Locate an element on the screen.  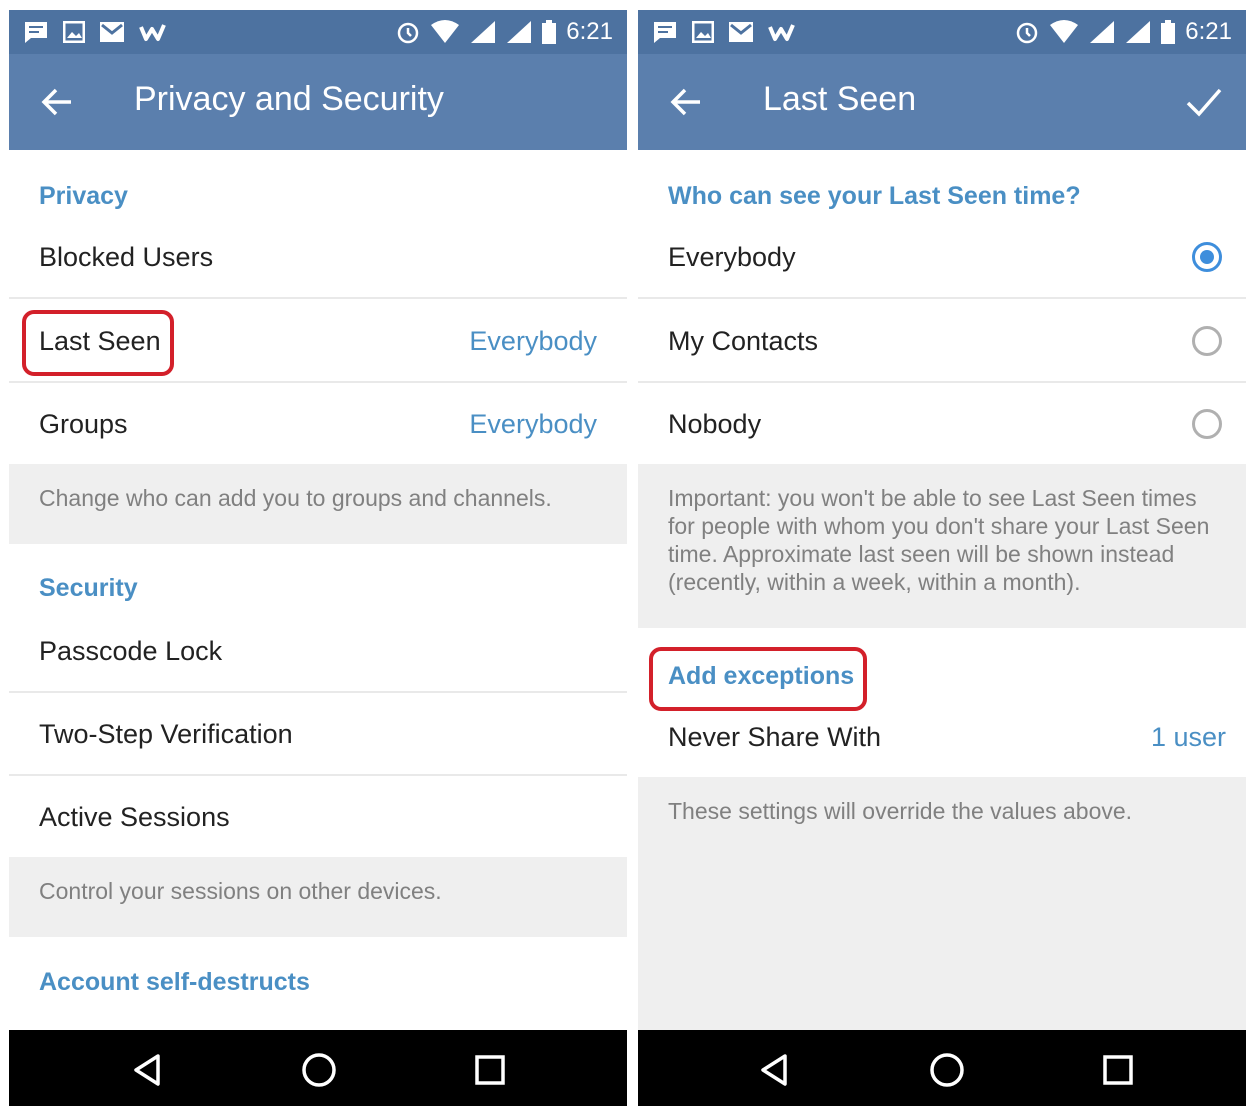
row-two-step-verification: Two-Step Verification is located at coordinates (318, 734).